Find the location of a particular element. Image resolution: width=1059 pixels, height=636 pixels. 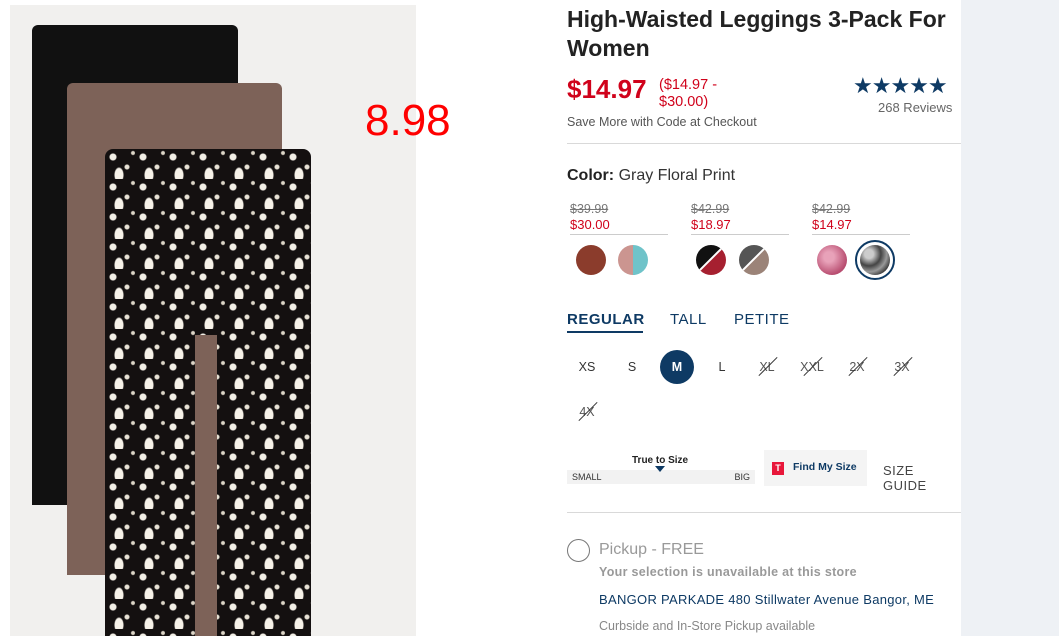

true-to-size-label: True to Size is located at coordinates (660, 460).